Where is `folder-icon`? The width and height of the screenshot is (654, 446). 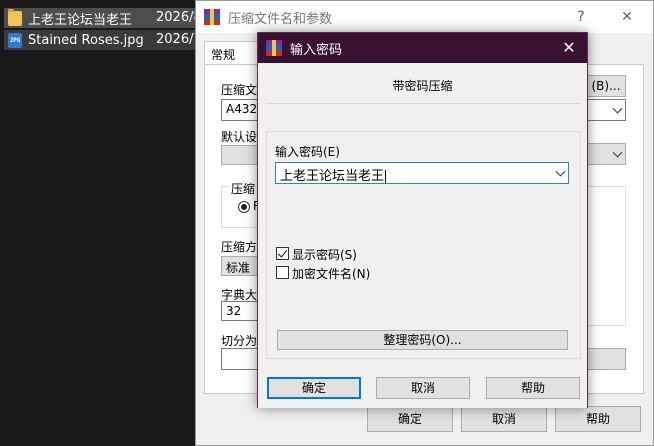 folder-icon is located at coordinates (15, 17).